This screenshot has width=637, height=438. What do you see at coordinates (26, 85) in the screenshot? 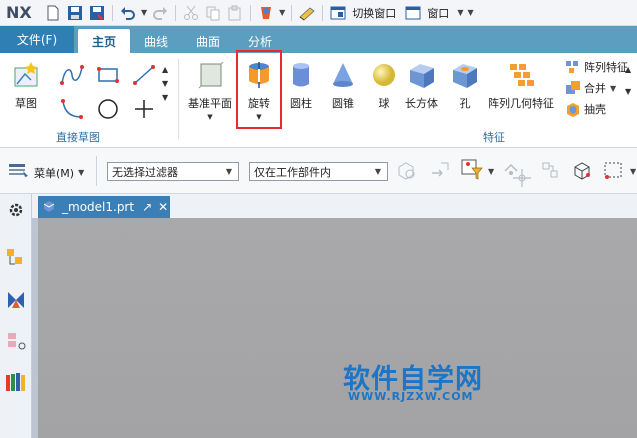
I see `sketch-button: 草图` at bounding box center [26, 85].